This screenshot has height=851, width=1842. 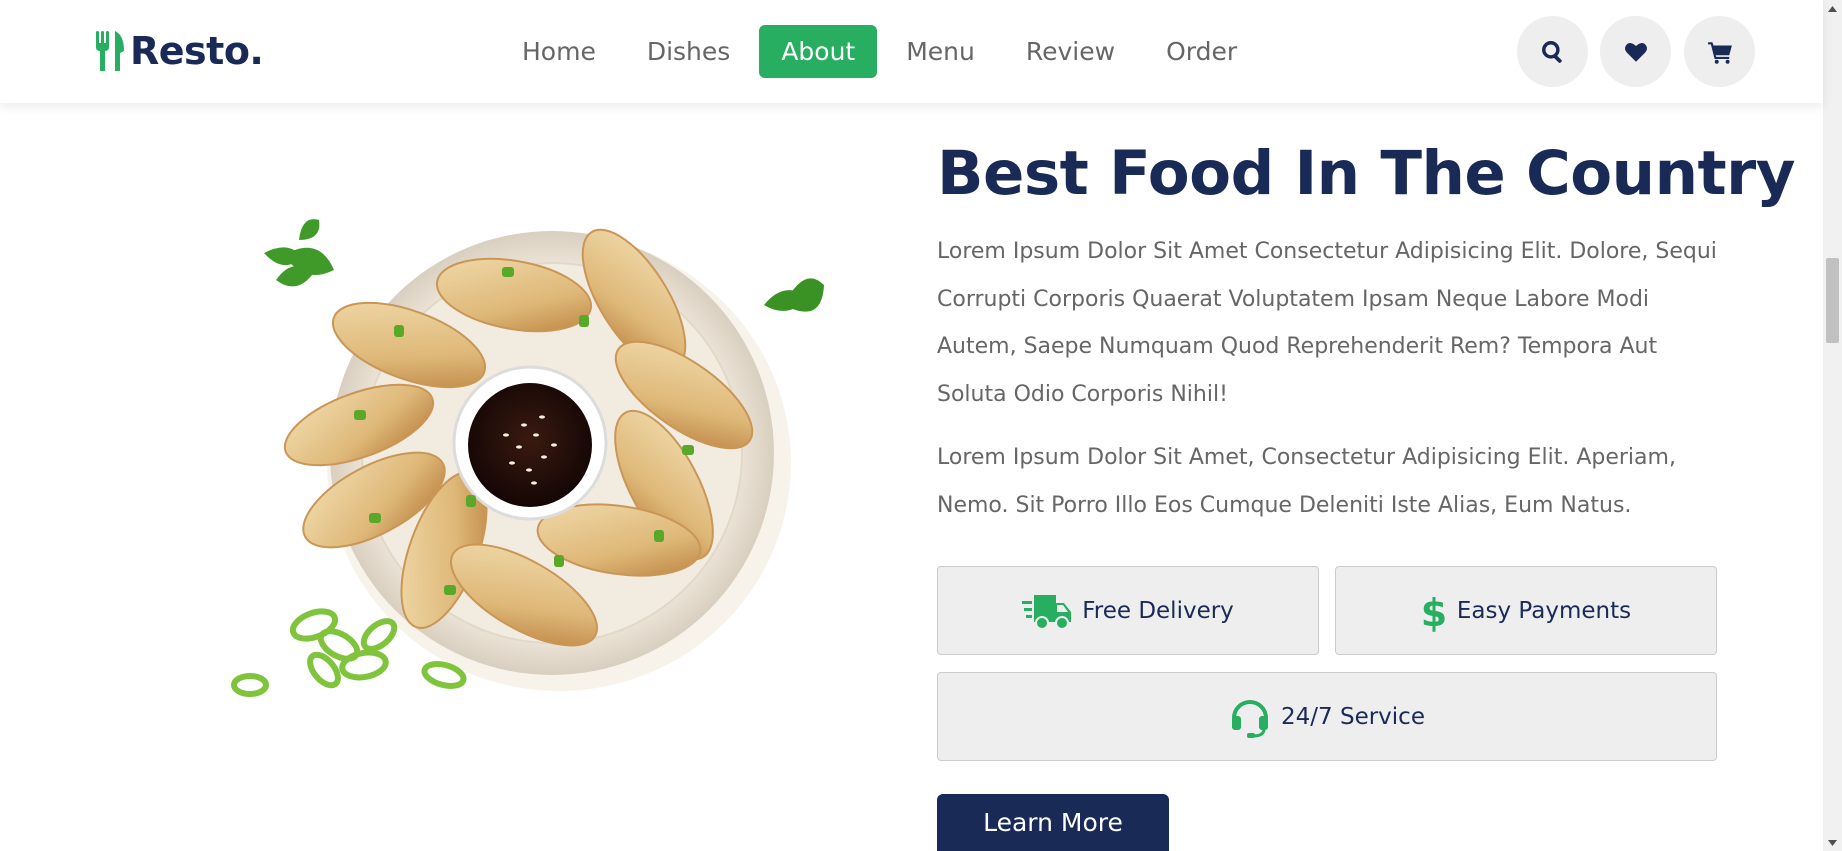 I want to click on logo: Resto., so click(x=179, y=51).